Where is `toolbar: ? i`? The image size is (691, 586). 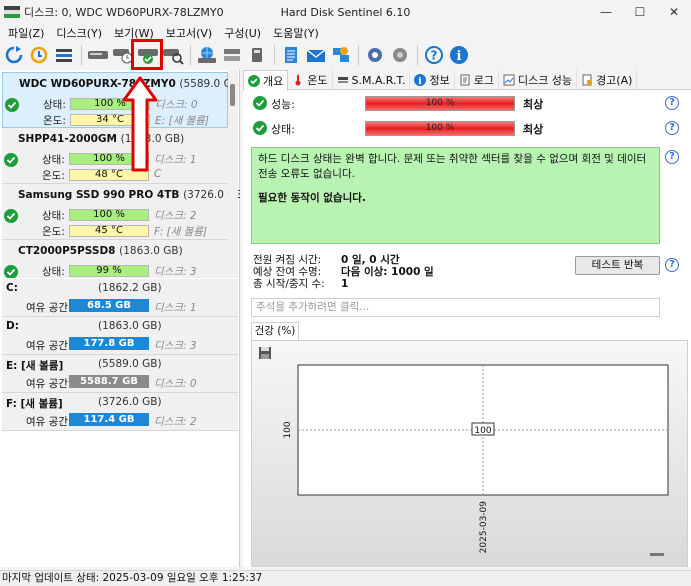
toolbar: ? i is located at coordinates (345, 55).